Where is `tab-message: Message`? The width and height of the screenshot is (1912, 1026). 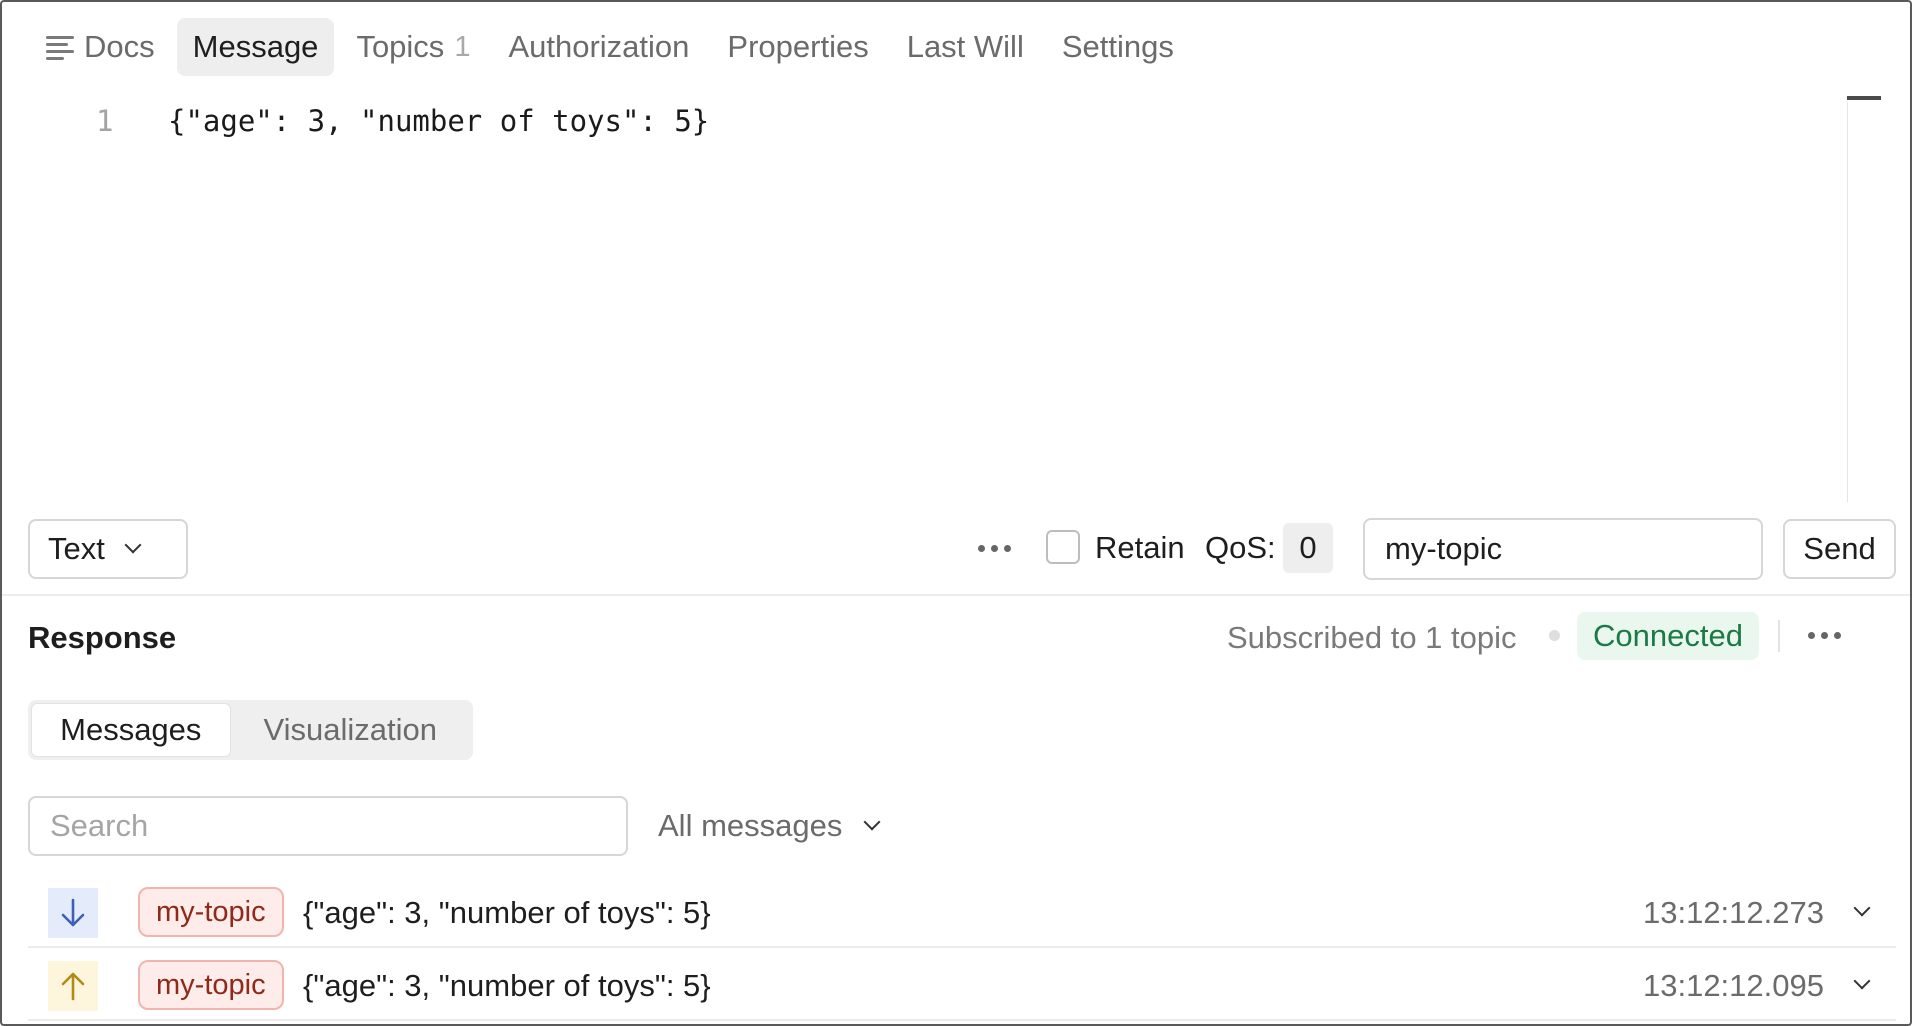 tab-message: Message is located at coordinates (255, 47).